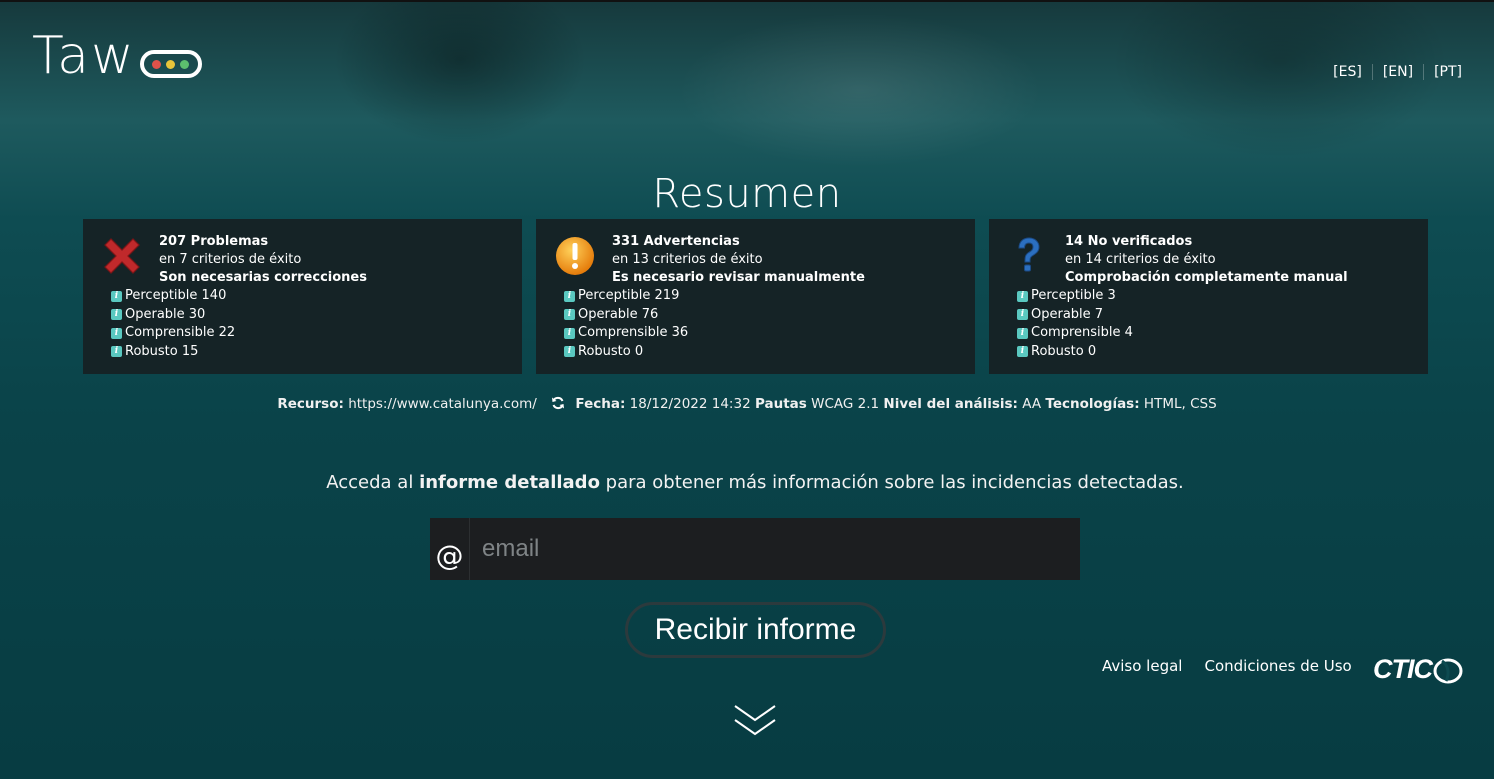  I want to click on prompt-prefix: Acceda al, so click(373, 482).